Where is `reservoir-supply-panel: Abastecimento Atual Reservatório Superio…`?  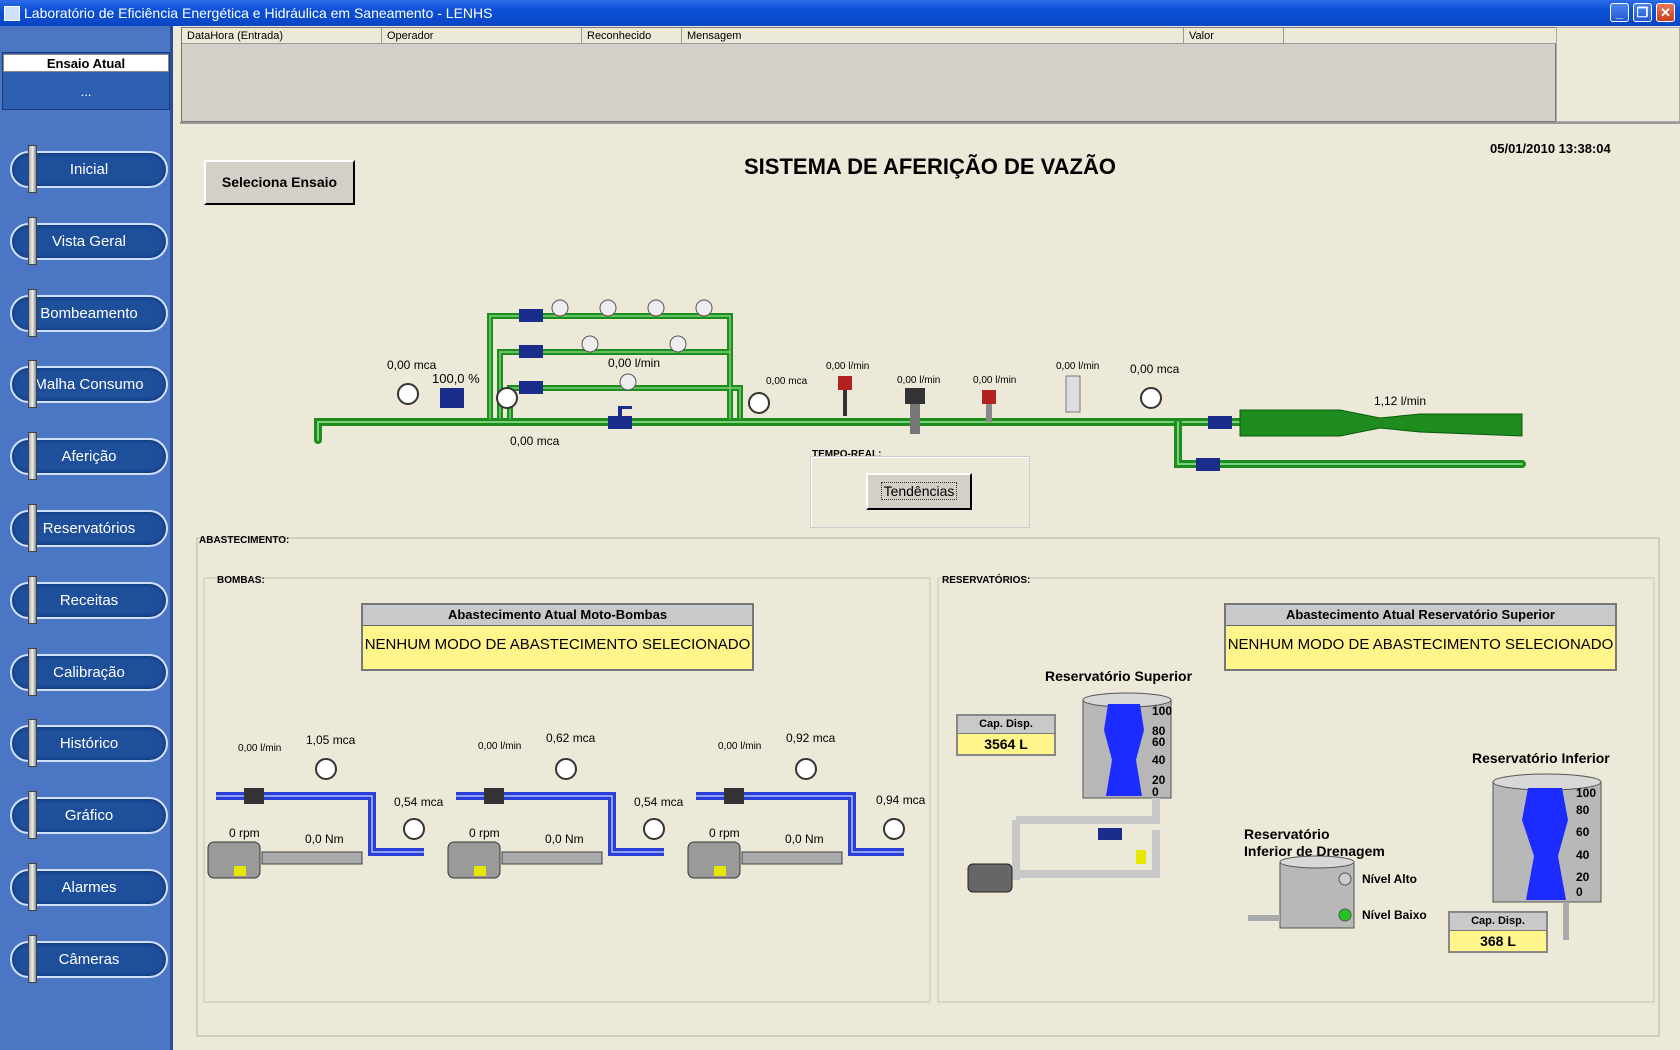 reservoir-supply-panel: Abastecimento Atual Reservatório Superio… is located at coordinates (1420, 637).